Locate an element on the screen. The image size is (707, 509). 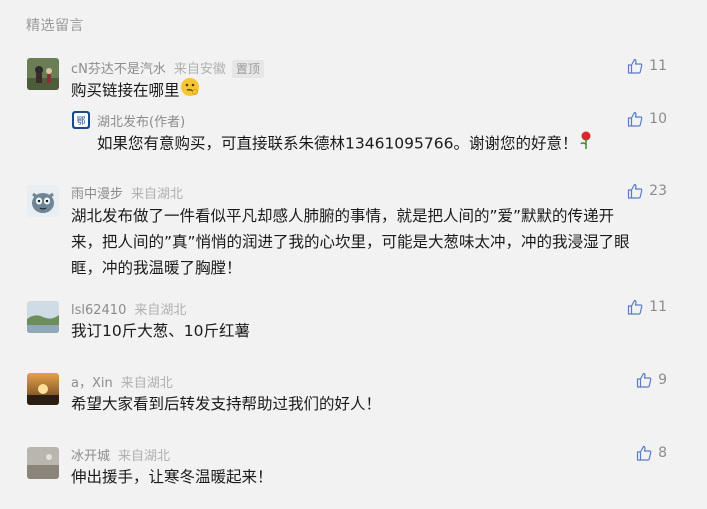
reply-text-content: 如果您有意购买，可直接联系朱德林13461095766。谢谢您的好意！ is located at coordinates (337, 143).